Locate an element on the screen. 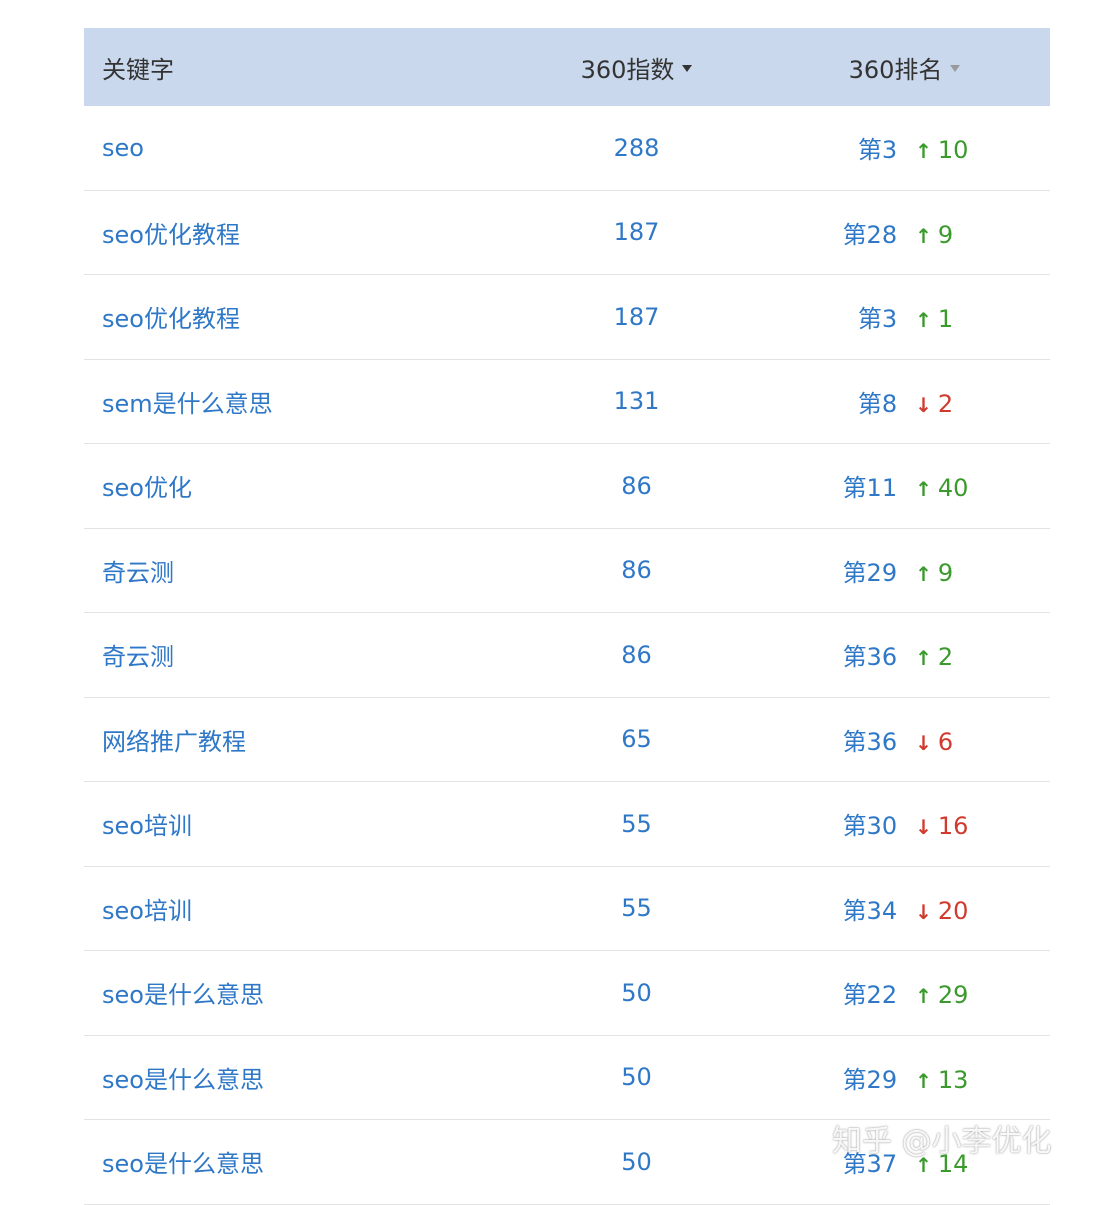  header-index-sort: 360指数 is located at coordinates (636, 67).